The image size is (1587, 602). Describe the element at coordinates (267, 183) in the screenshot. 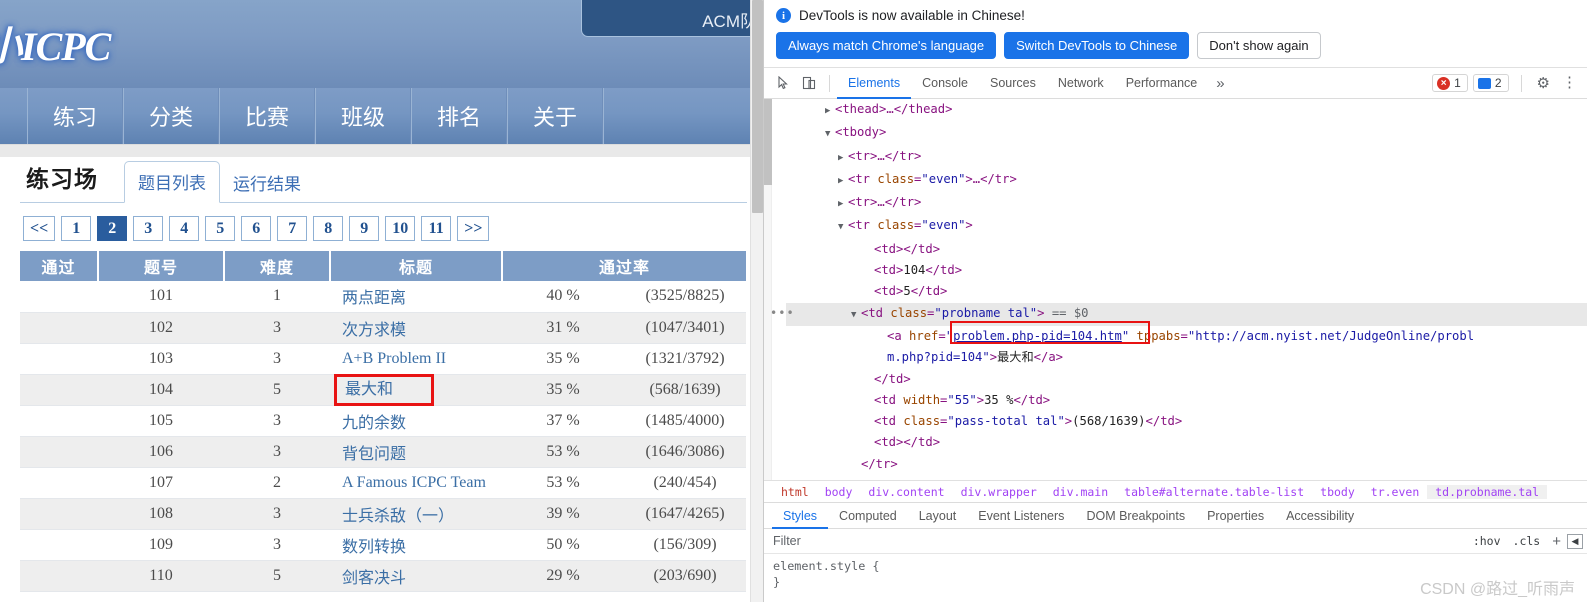

I see `tab-run-results: 运行结果` at that location.